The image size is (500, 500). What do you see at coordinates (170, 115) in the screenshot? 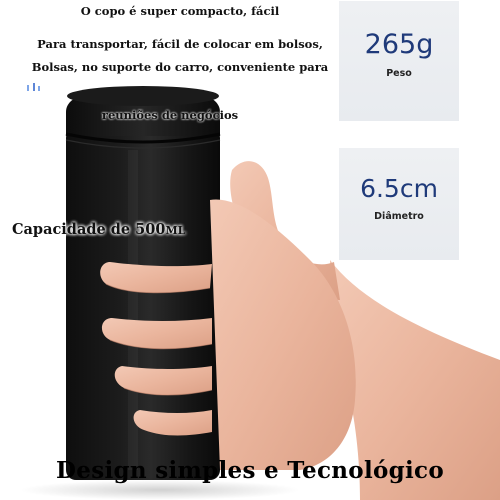
I see `headline-line-4: reuniões de negócios` at bounding box center [170, 115].